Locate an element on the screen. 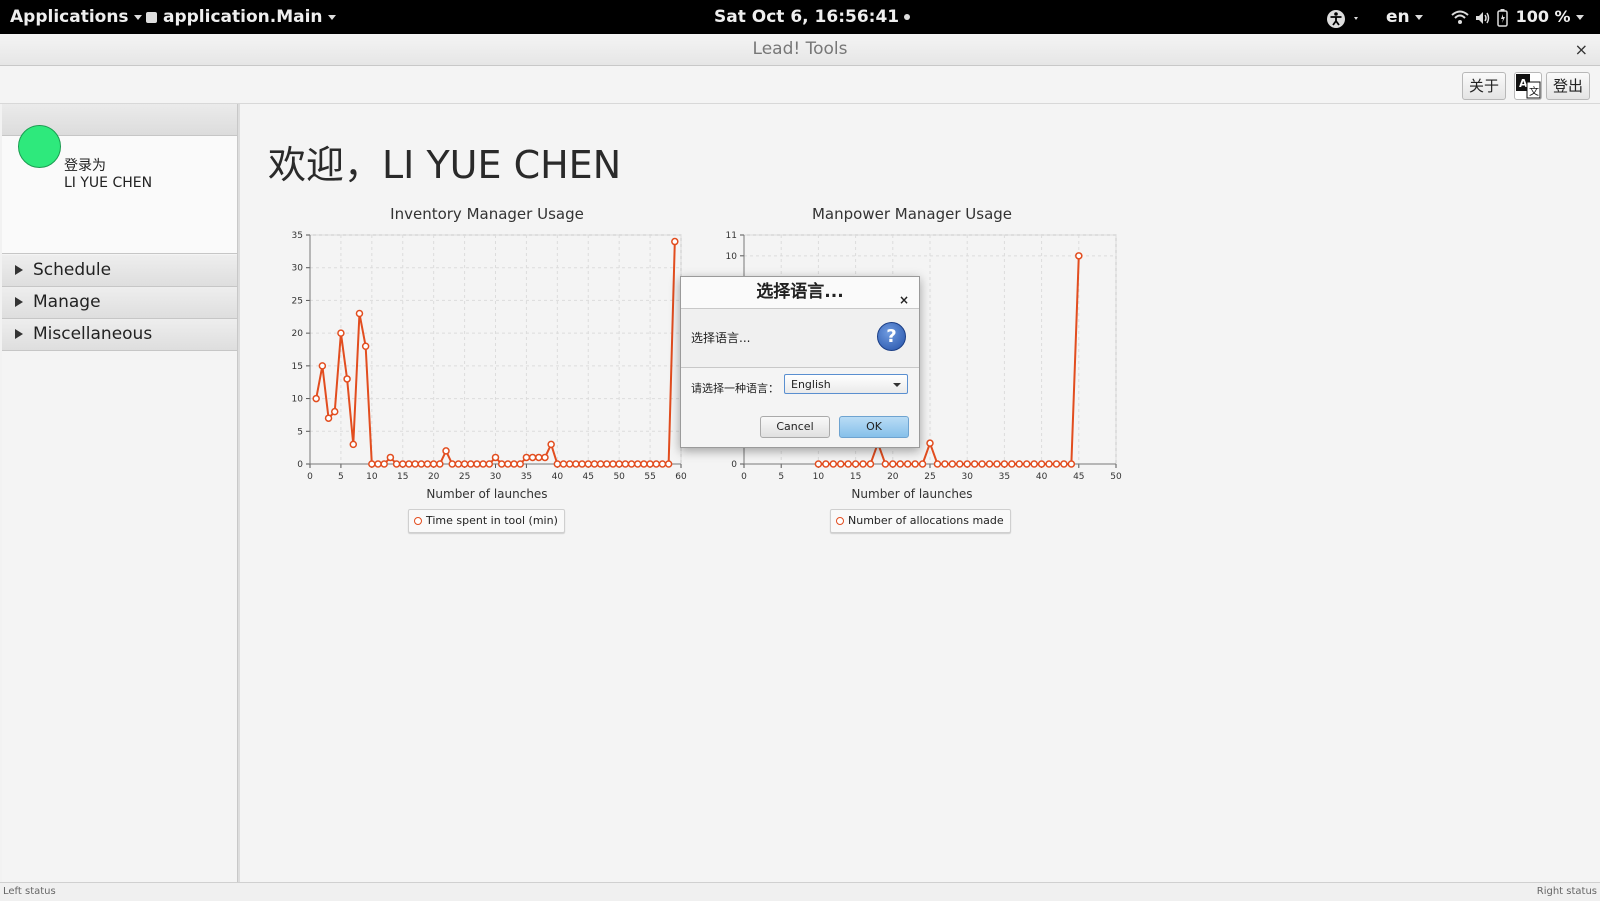  ok-button: OK is located at coordinates (874, 427).